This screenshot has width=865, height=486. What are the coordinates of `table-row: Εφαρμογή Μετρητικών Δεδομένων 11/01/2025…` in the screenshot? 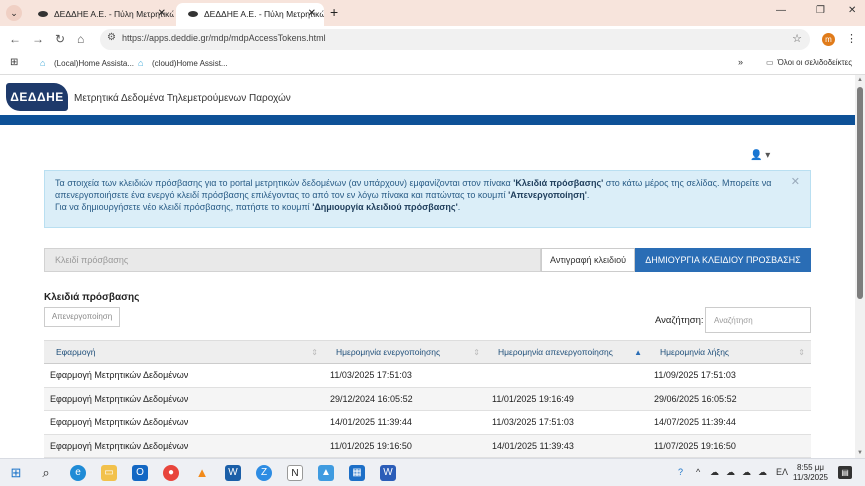 It's located at (427, 446).